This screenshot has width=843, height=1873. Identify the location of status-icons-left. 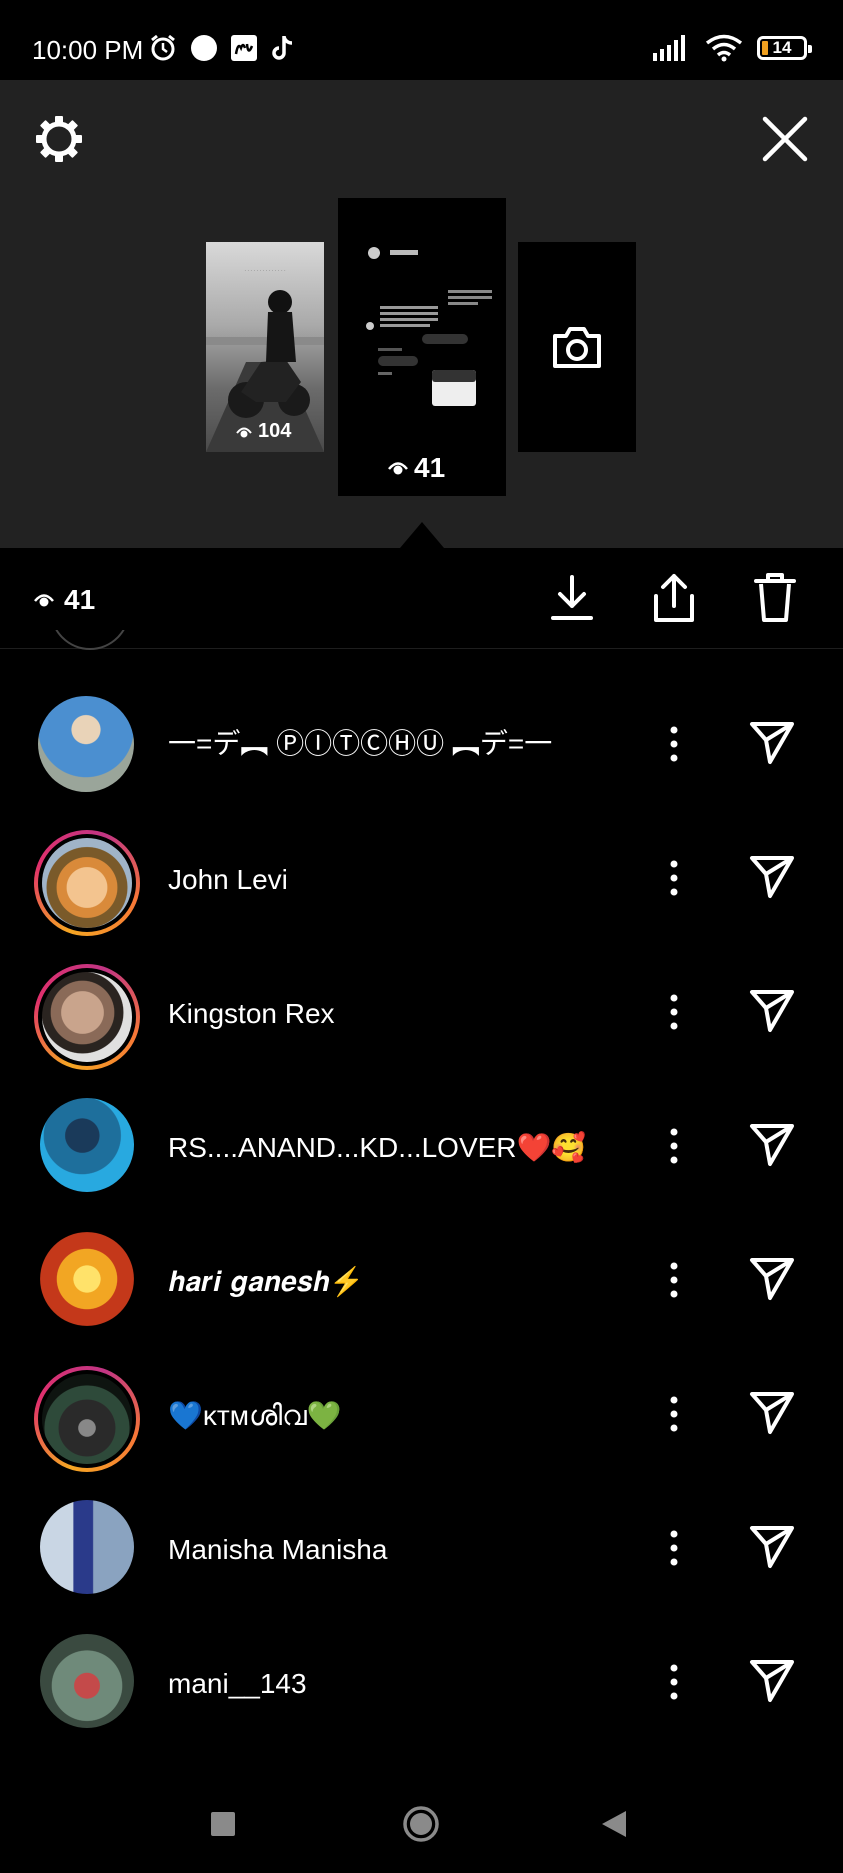
(222, 48).